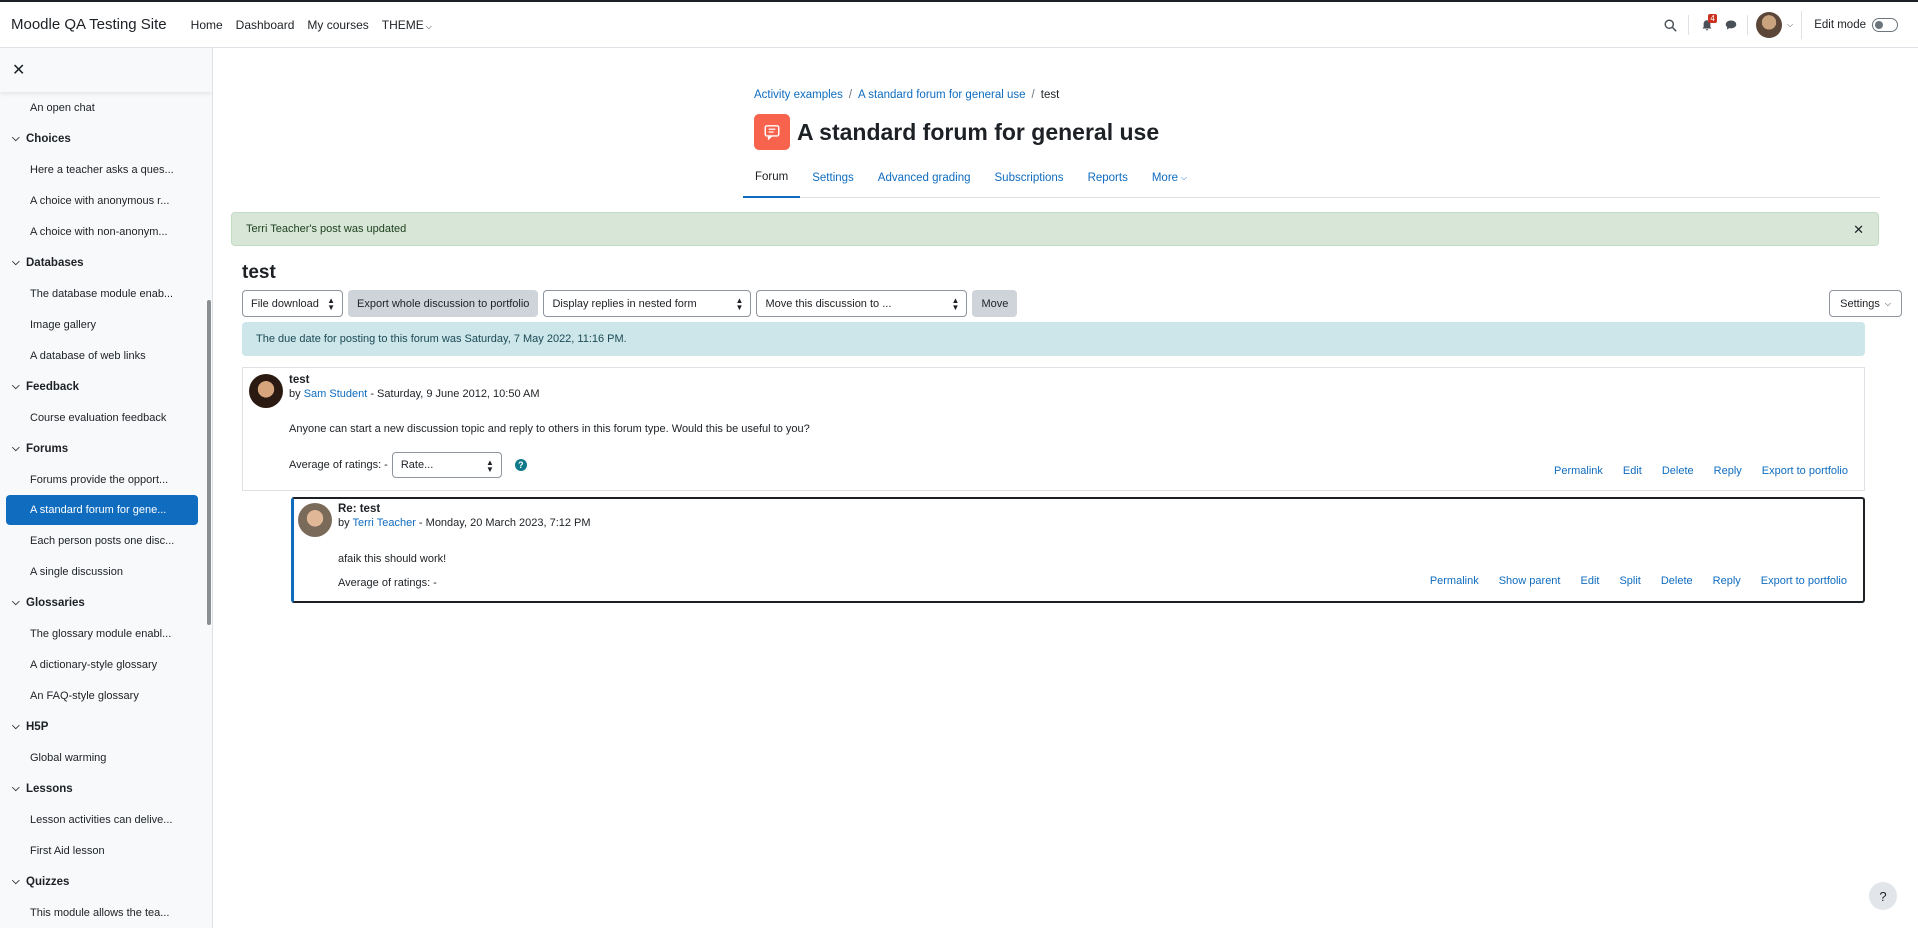 This screenshot has height=928, width=1918. I want to click on nav-home: Home, so click(207, 25).